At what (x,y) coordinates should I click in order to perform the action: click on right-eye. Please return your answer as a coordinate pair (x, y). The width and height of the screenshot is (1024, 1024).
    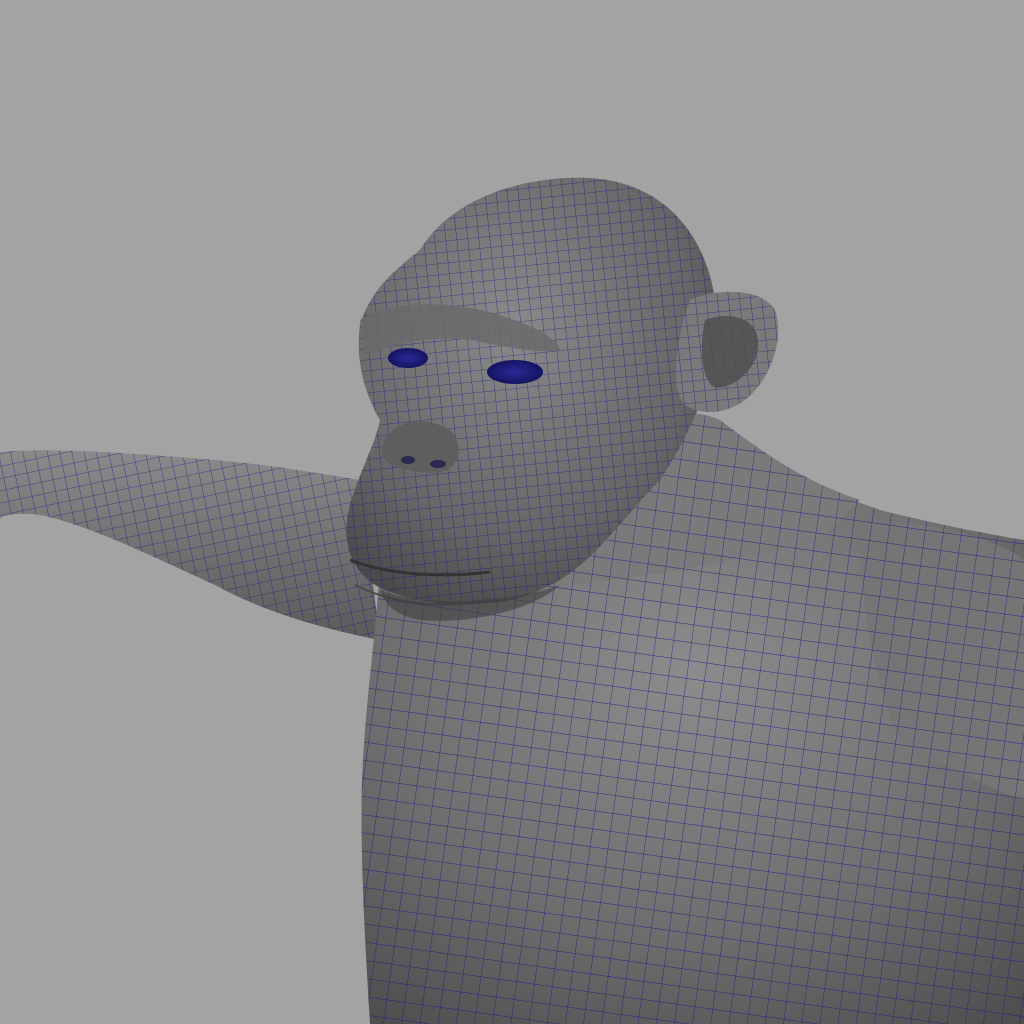
    Looking at the image, I should click on (515, 372).